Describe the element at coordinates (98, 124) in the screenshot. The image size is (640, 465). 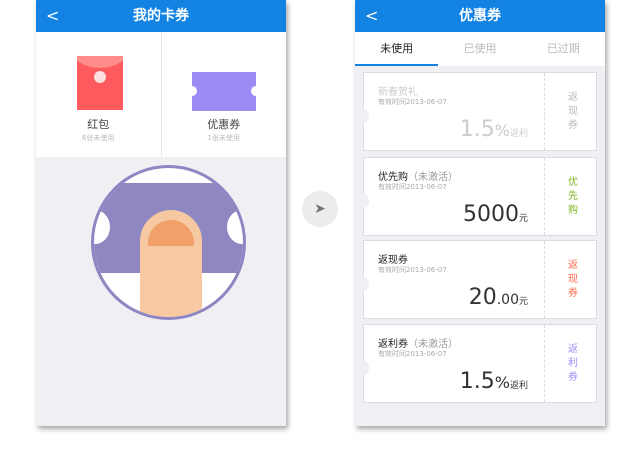
I see `card-name: 红包` at that location.